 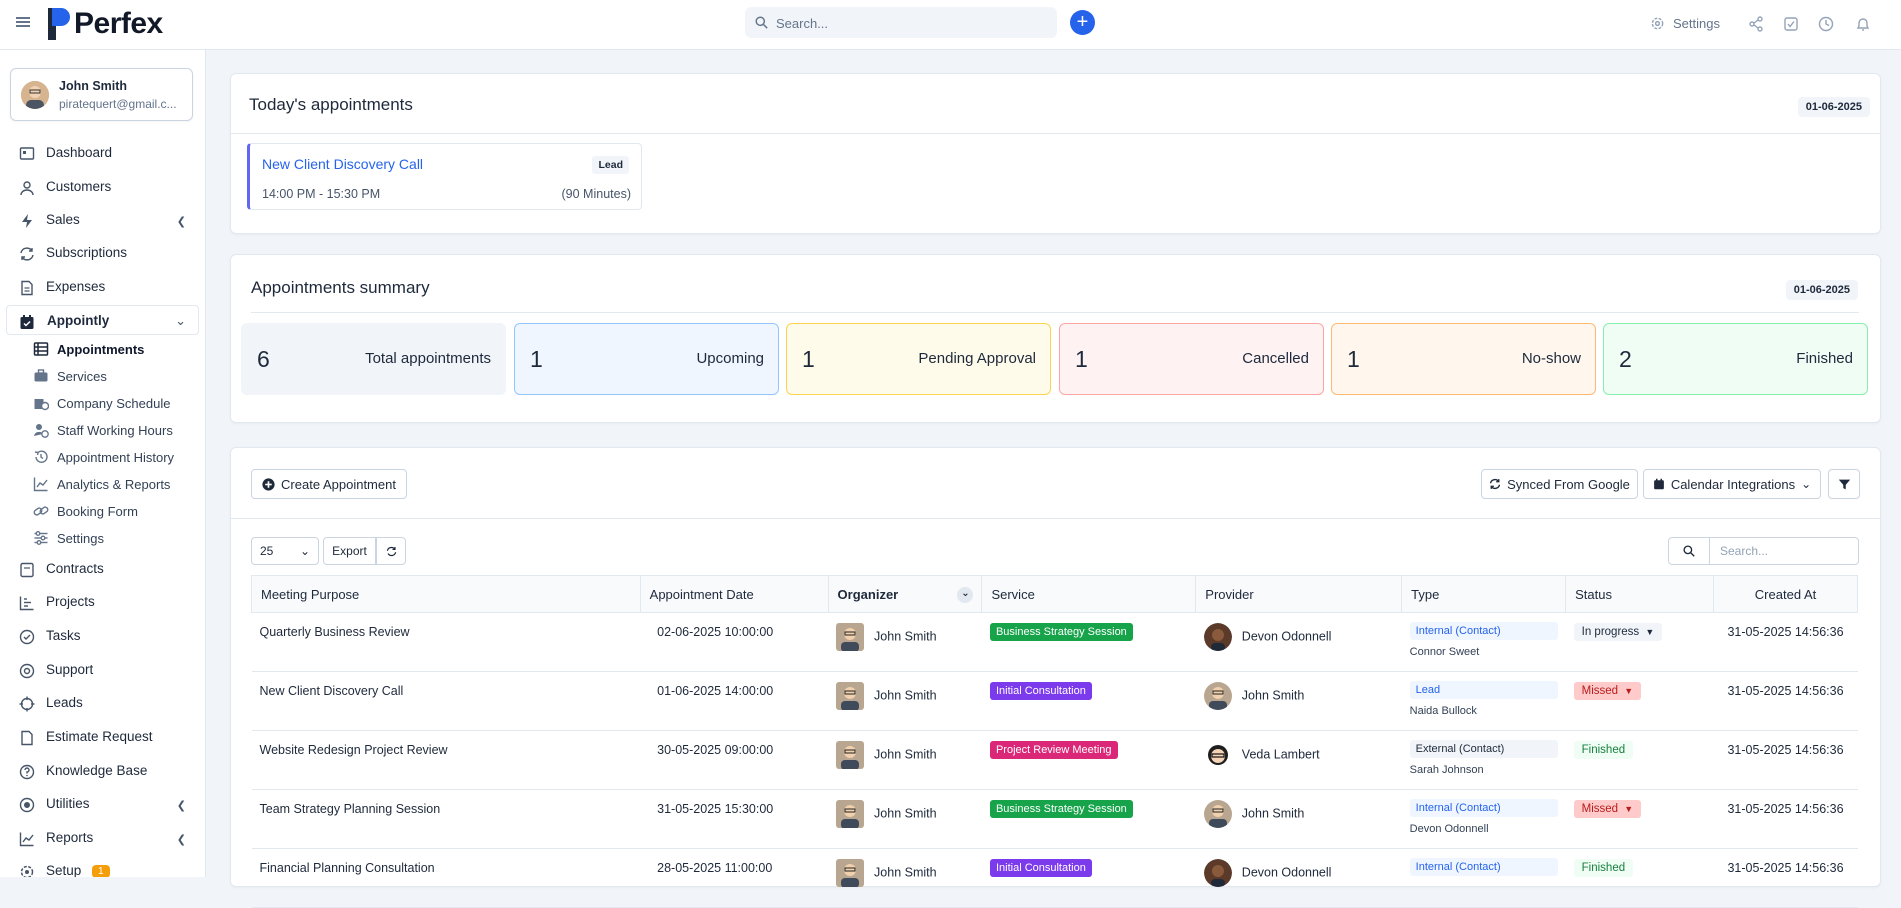 I want to click on stat-card: 2 Finished, so click(x=1735, y=359).